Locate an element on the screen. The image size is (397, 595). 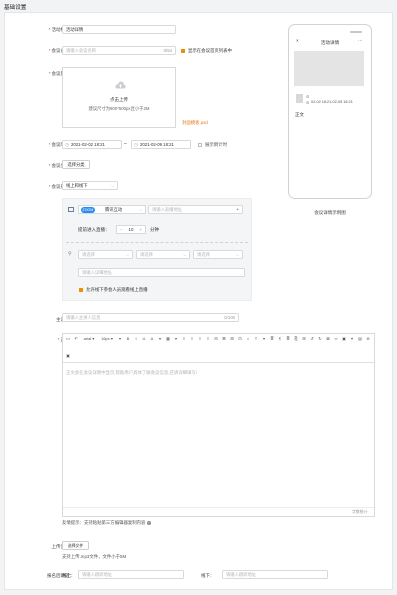
toolbar-button: ▤ is located at coordinates (360, 339).